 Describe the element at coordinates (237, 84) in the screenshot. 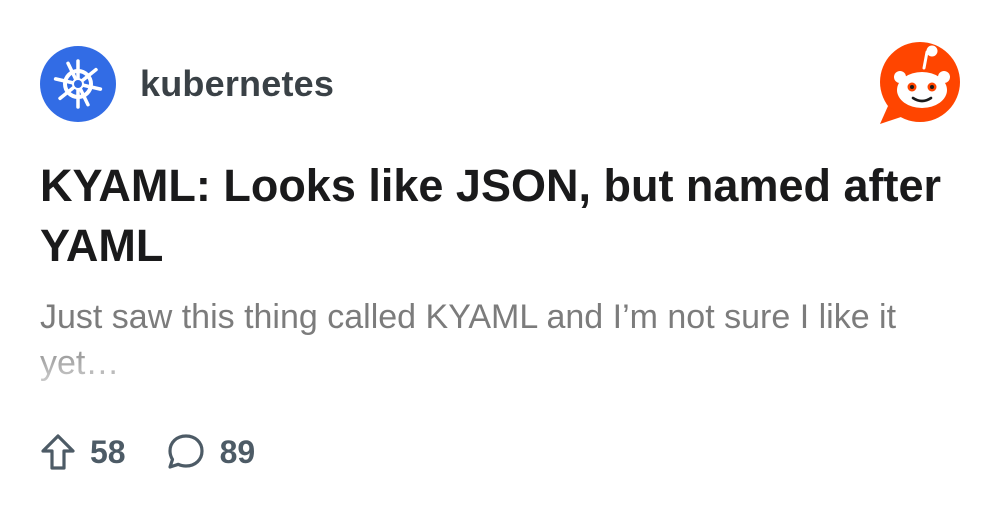

I see `subreddit-name: kubernetes` at that location.